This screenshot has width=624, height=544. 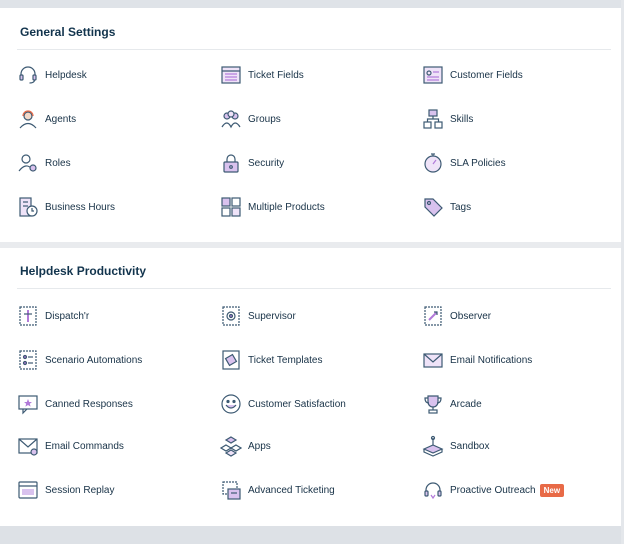 What do you see at coordinates (266, 163) in the screenshot?
I see `item-label: Security` at bounding box center [266, 163].